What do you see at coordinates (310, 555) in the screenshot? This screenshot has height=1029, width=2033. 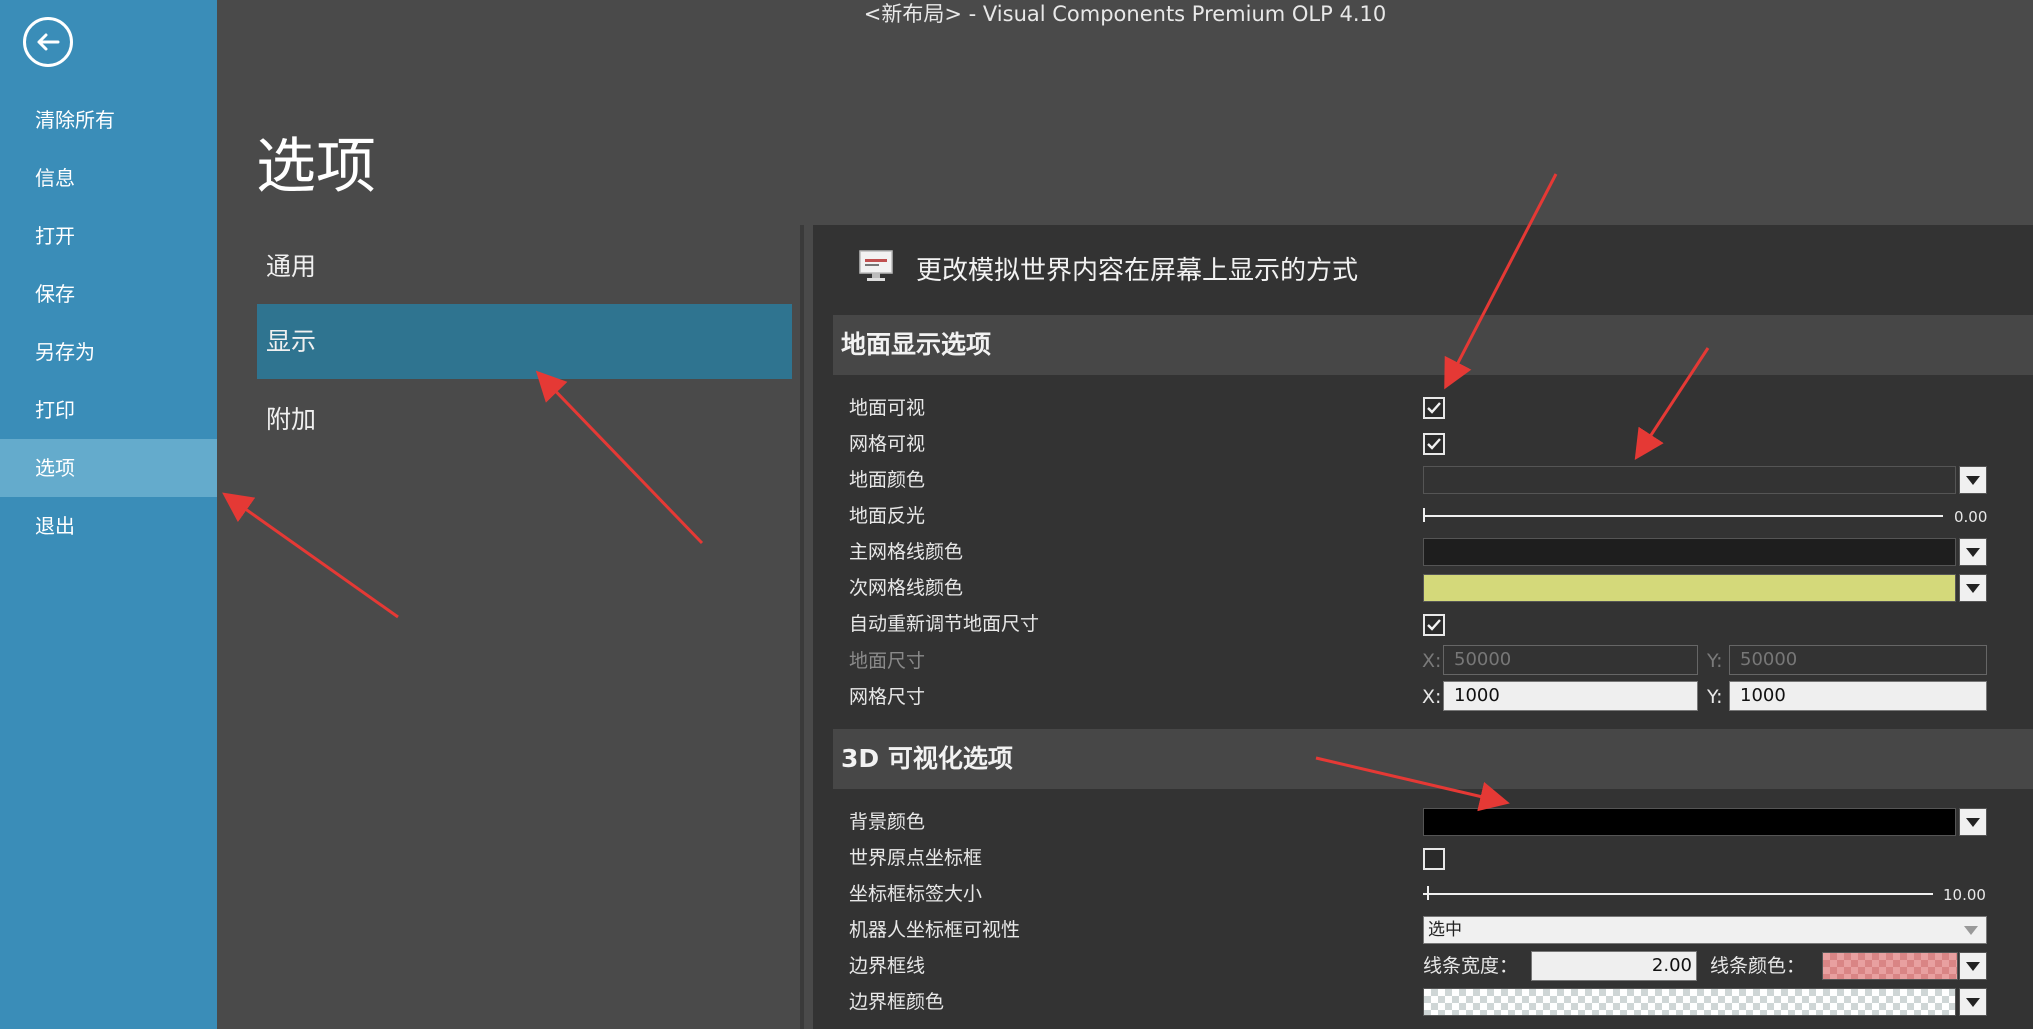 I see `arrow-to-options` at bounding box center [310, 555].